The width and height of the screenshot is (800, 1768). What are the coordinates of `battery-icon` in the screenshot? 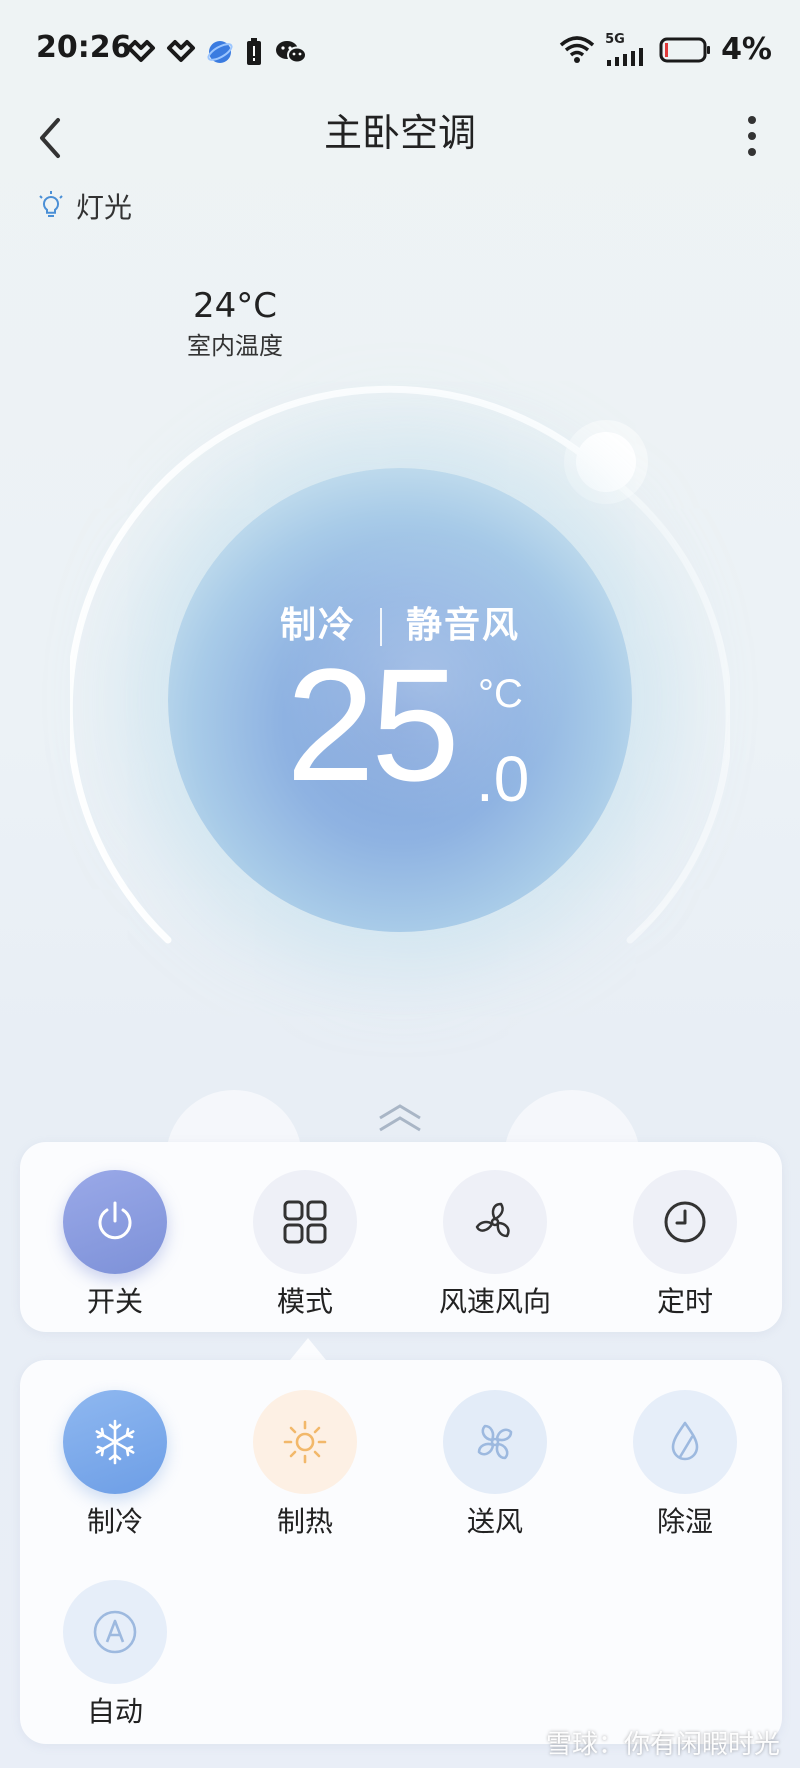 It's located at (685, 49).